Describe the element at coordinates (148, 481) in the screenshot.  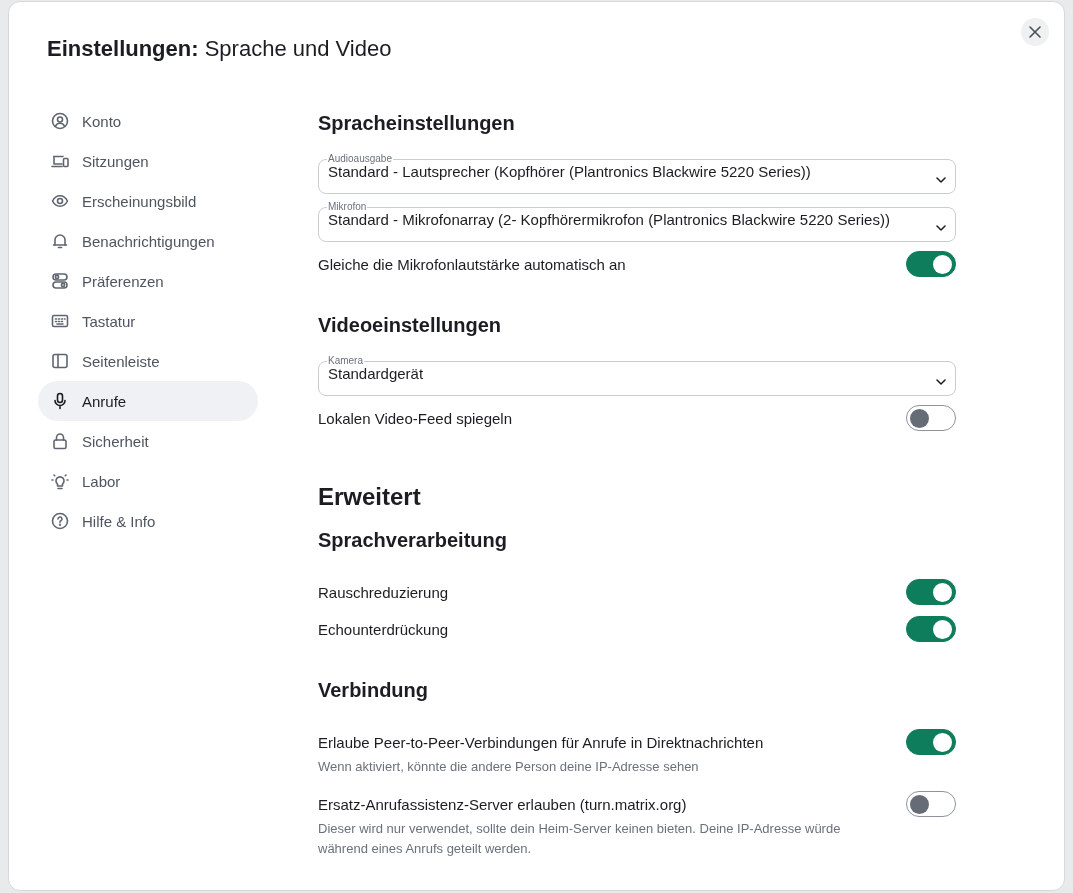
I see `sidebar-item: Labor` at that location.